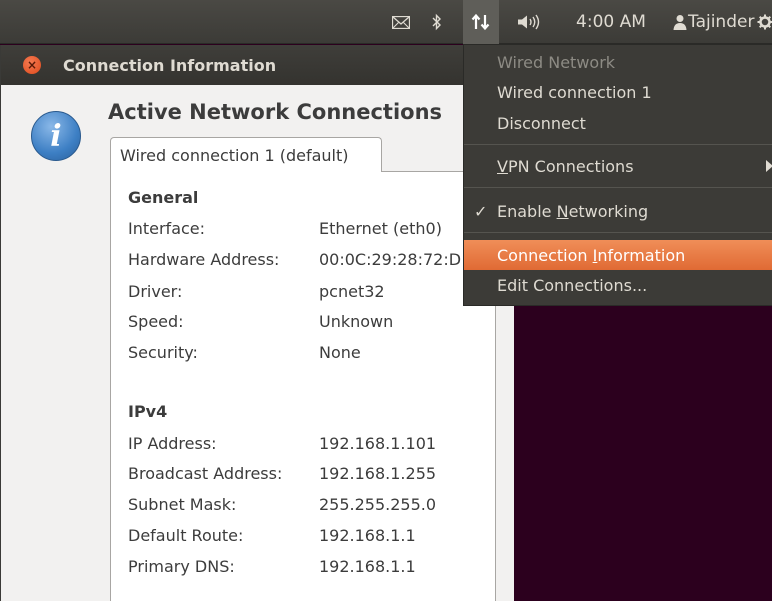 The width and height of the screenshot is (772, 601). I want to click on info-row-ip-address: IP Address: 192.168.1.101, so click(323, 446).